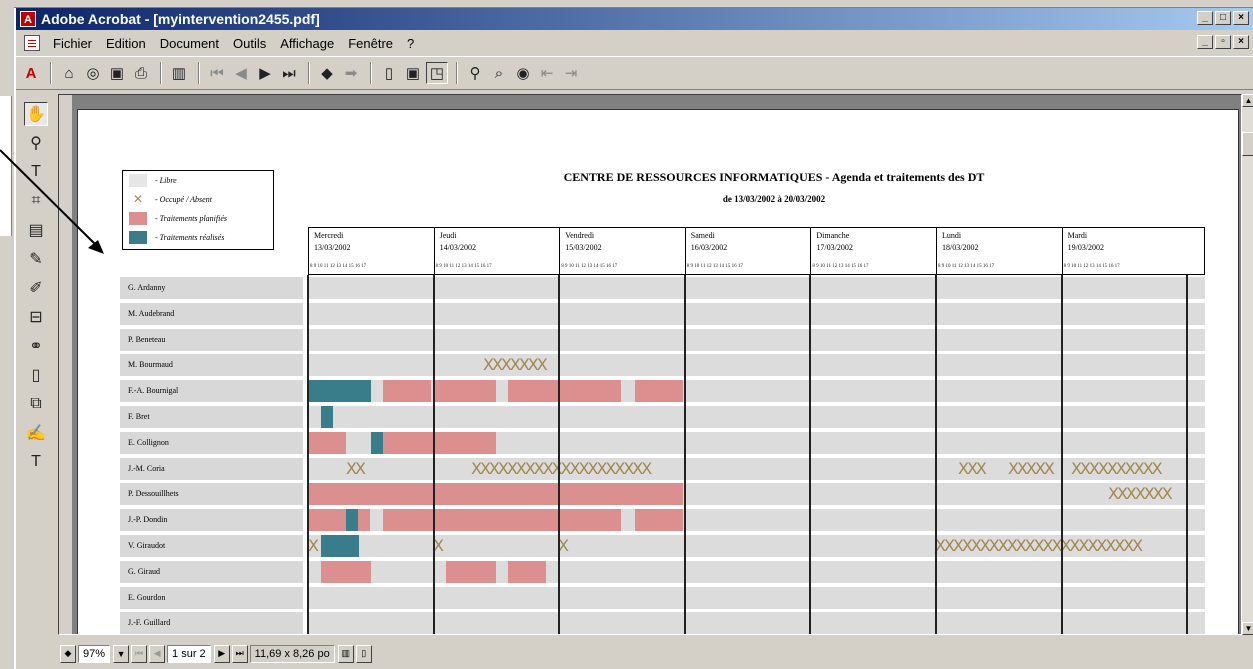 This screenshot has width=1253, height=669. Describe the element at coordinates (211, 546) in the screenshot. I see `person-name: V. Giraudot` at that location.